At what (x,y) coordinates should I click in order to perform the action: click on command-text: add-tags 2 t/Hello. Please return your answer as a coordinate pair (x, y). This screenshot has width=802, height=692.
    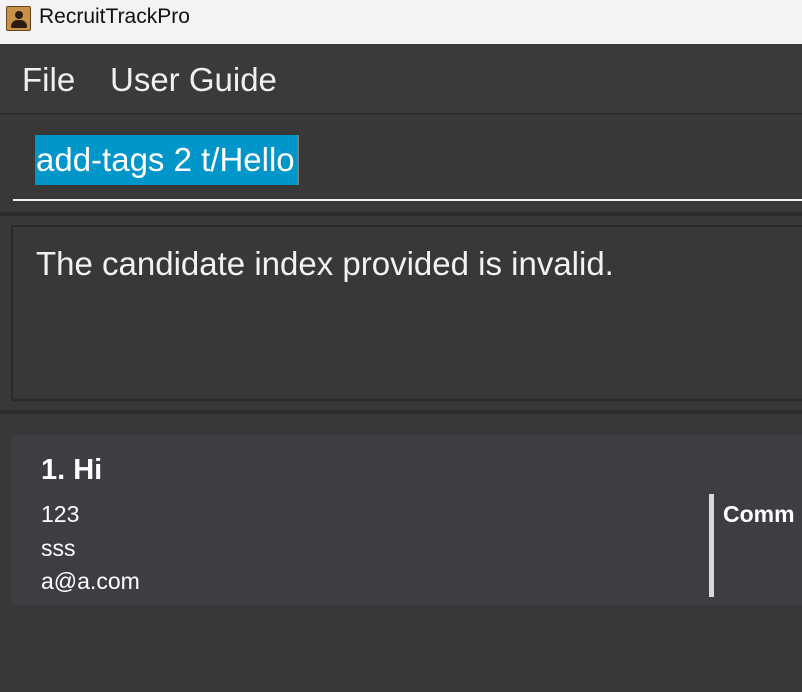
    Looking at the image, I should click on (167, 160).